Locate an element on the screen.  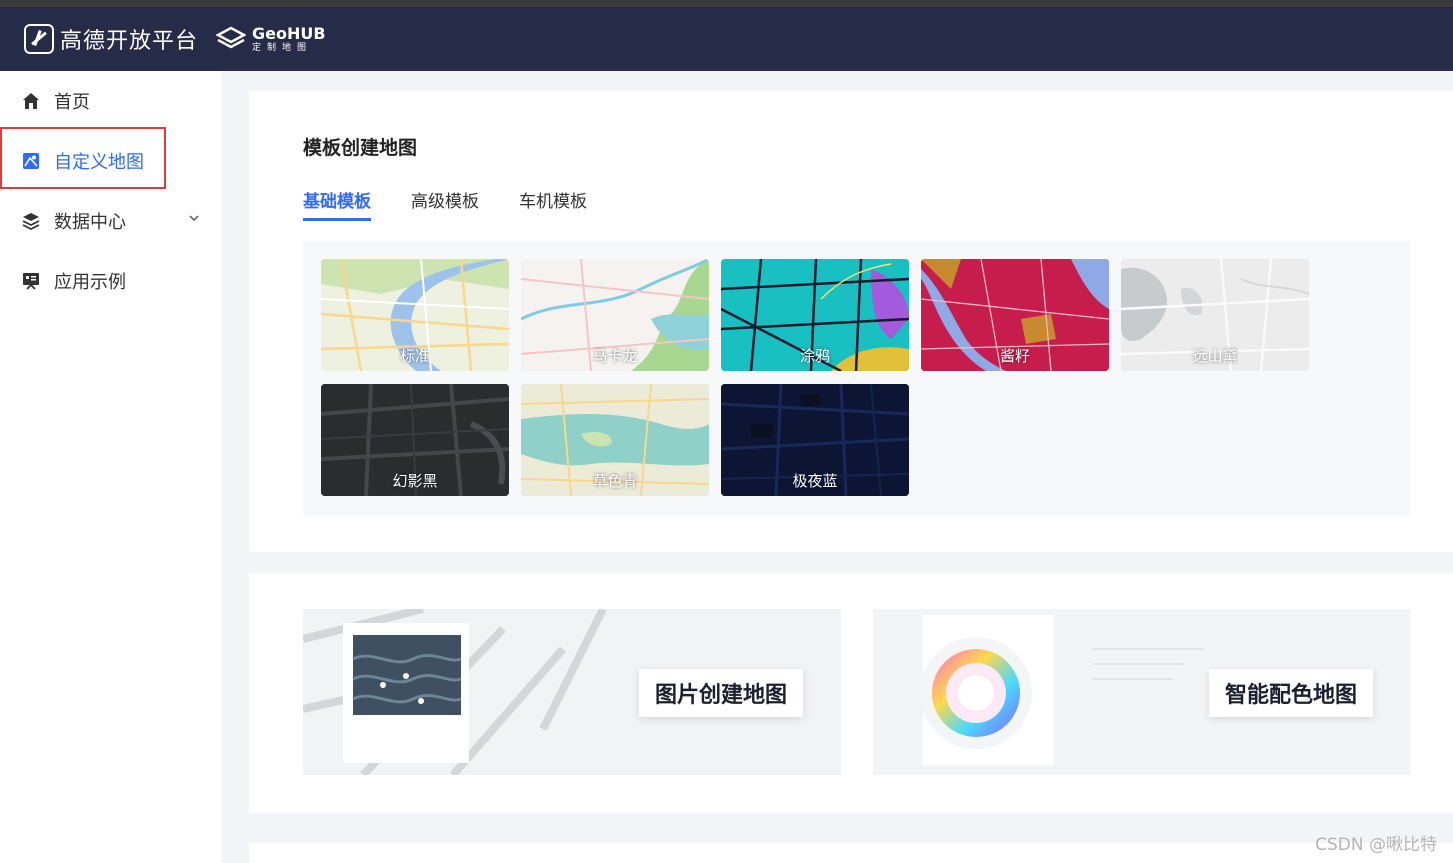
watermark: CSDN @啾比特 is located at coordinates (1376, 845).